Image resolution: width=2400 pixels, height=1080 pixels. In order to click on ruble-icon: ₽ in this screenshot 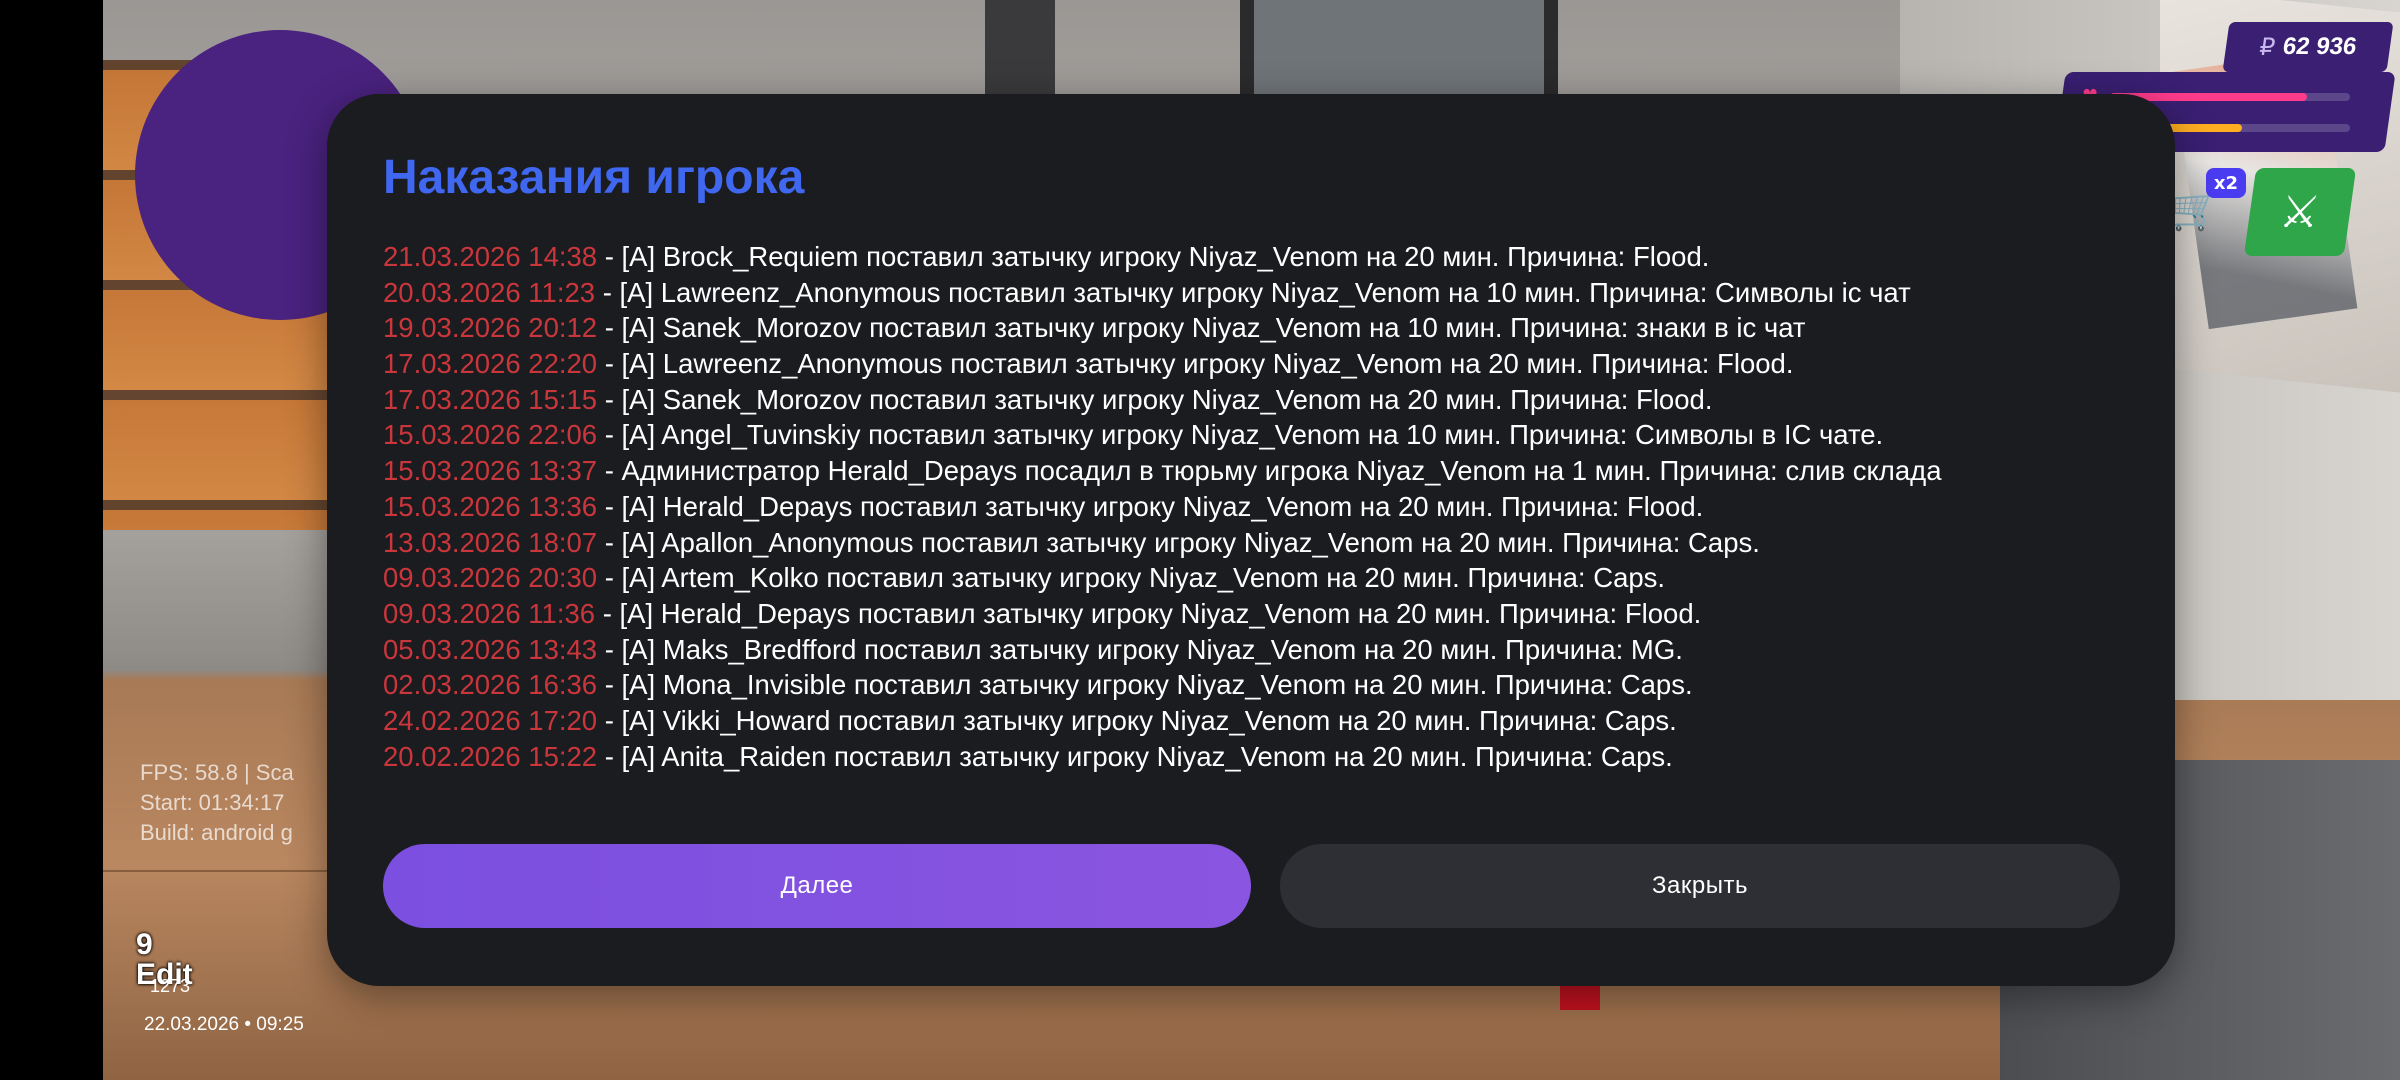, I will do `click(2267, 47)`.